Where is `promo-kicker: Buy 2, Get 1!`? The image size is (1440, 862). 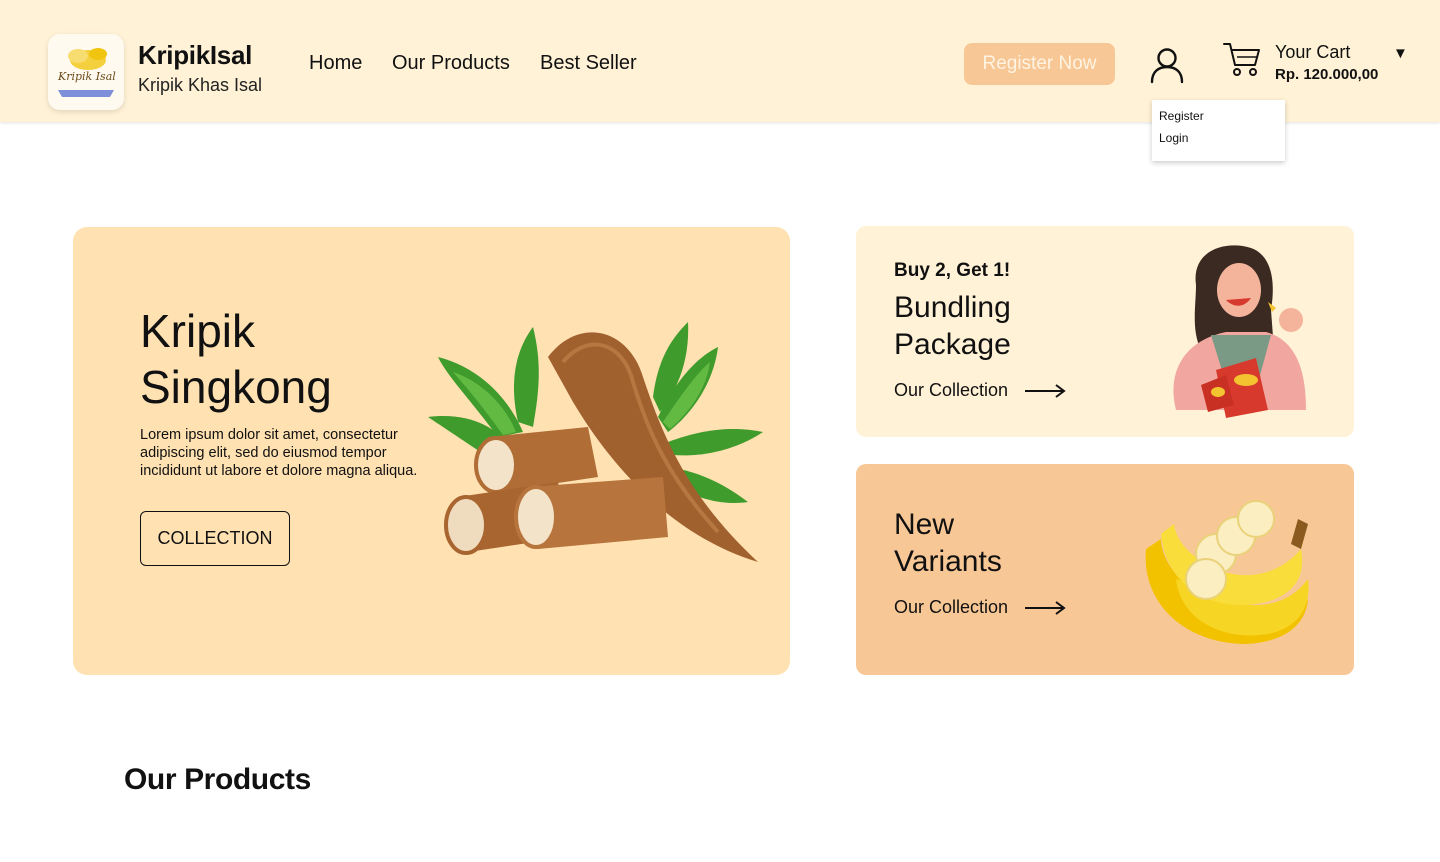
promo-kicker: Buy 2, Get 1! is located at coordinates (952, 270).